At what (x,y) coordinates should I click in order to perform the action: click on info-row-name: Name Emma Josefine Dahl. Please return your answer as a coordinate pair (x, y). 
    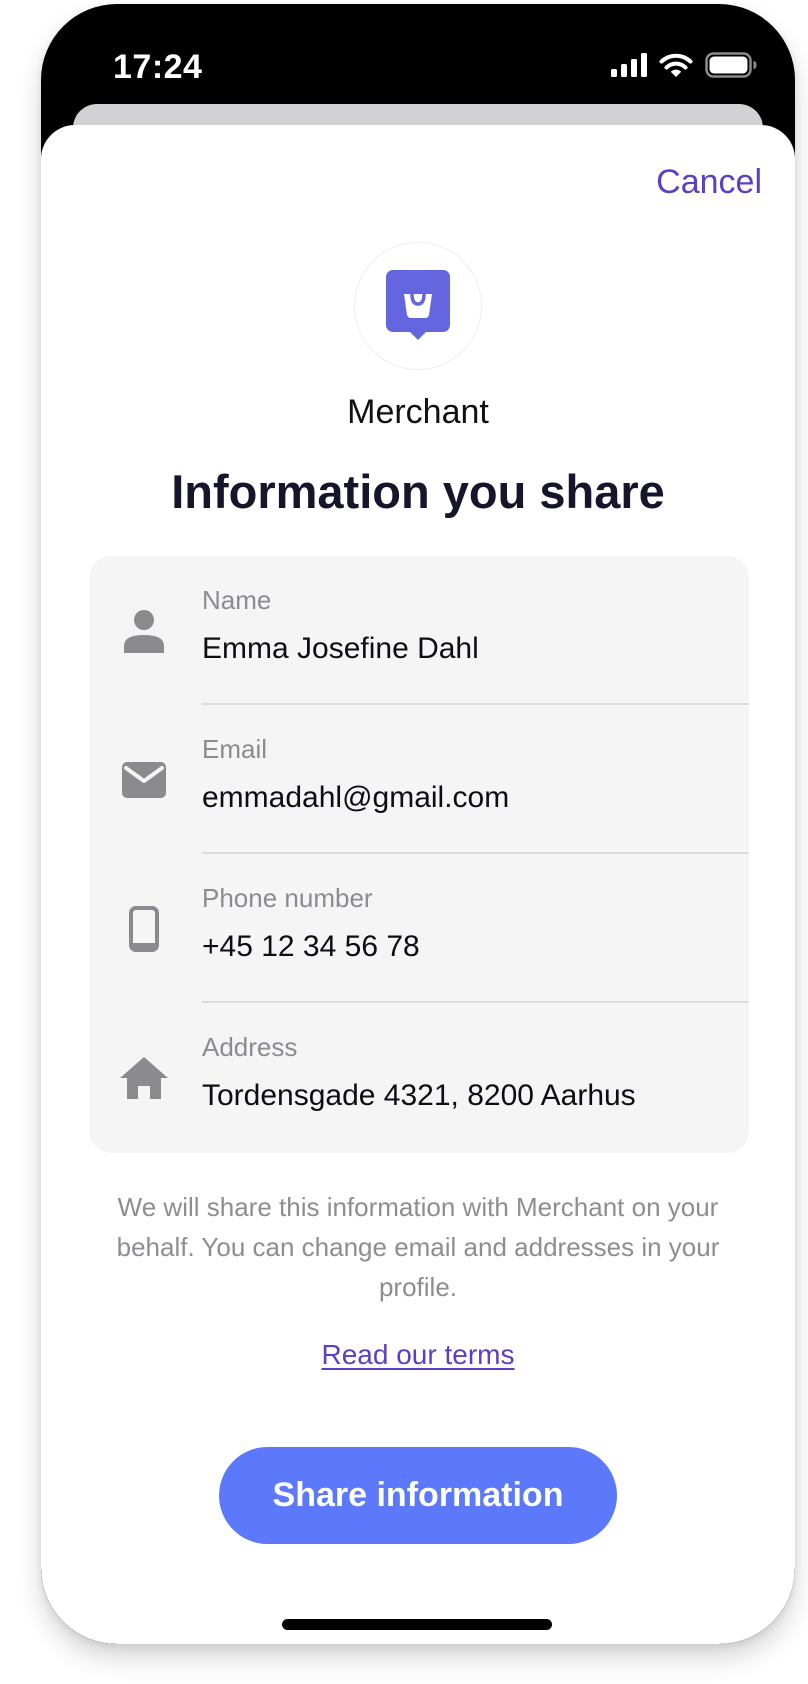
    Looking at the image, I should click on (419, 630).